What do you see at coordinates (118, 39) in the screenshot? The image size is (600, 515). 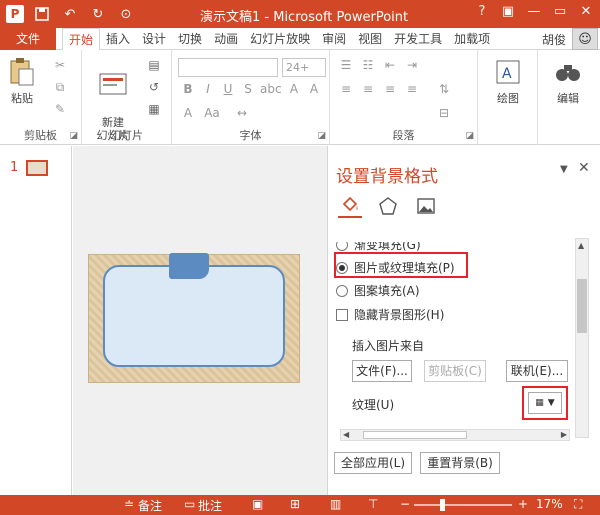 I see `tab-insert: 插入` at bounding box center [118, 39].